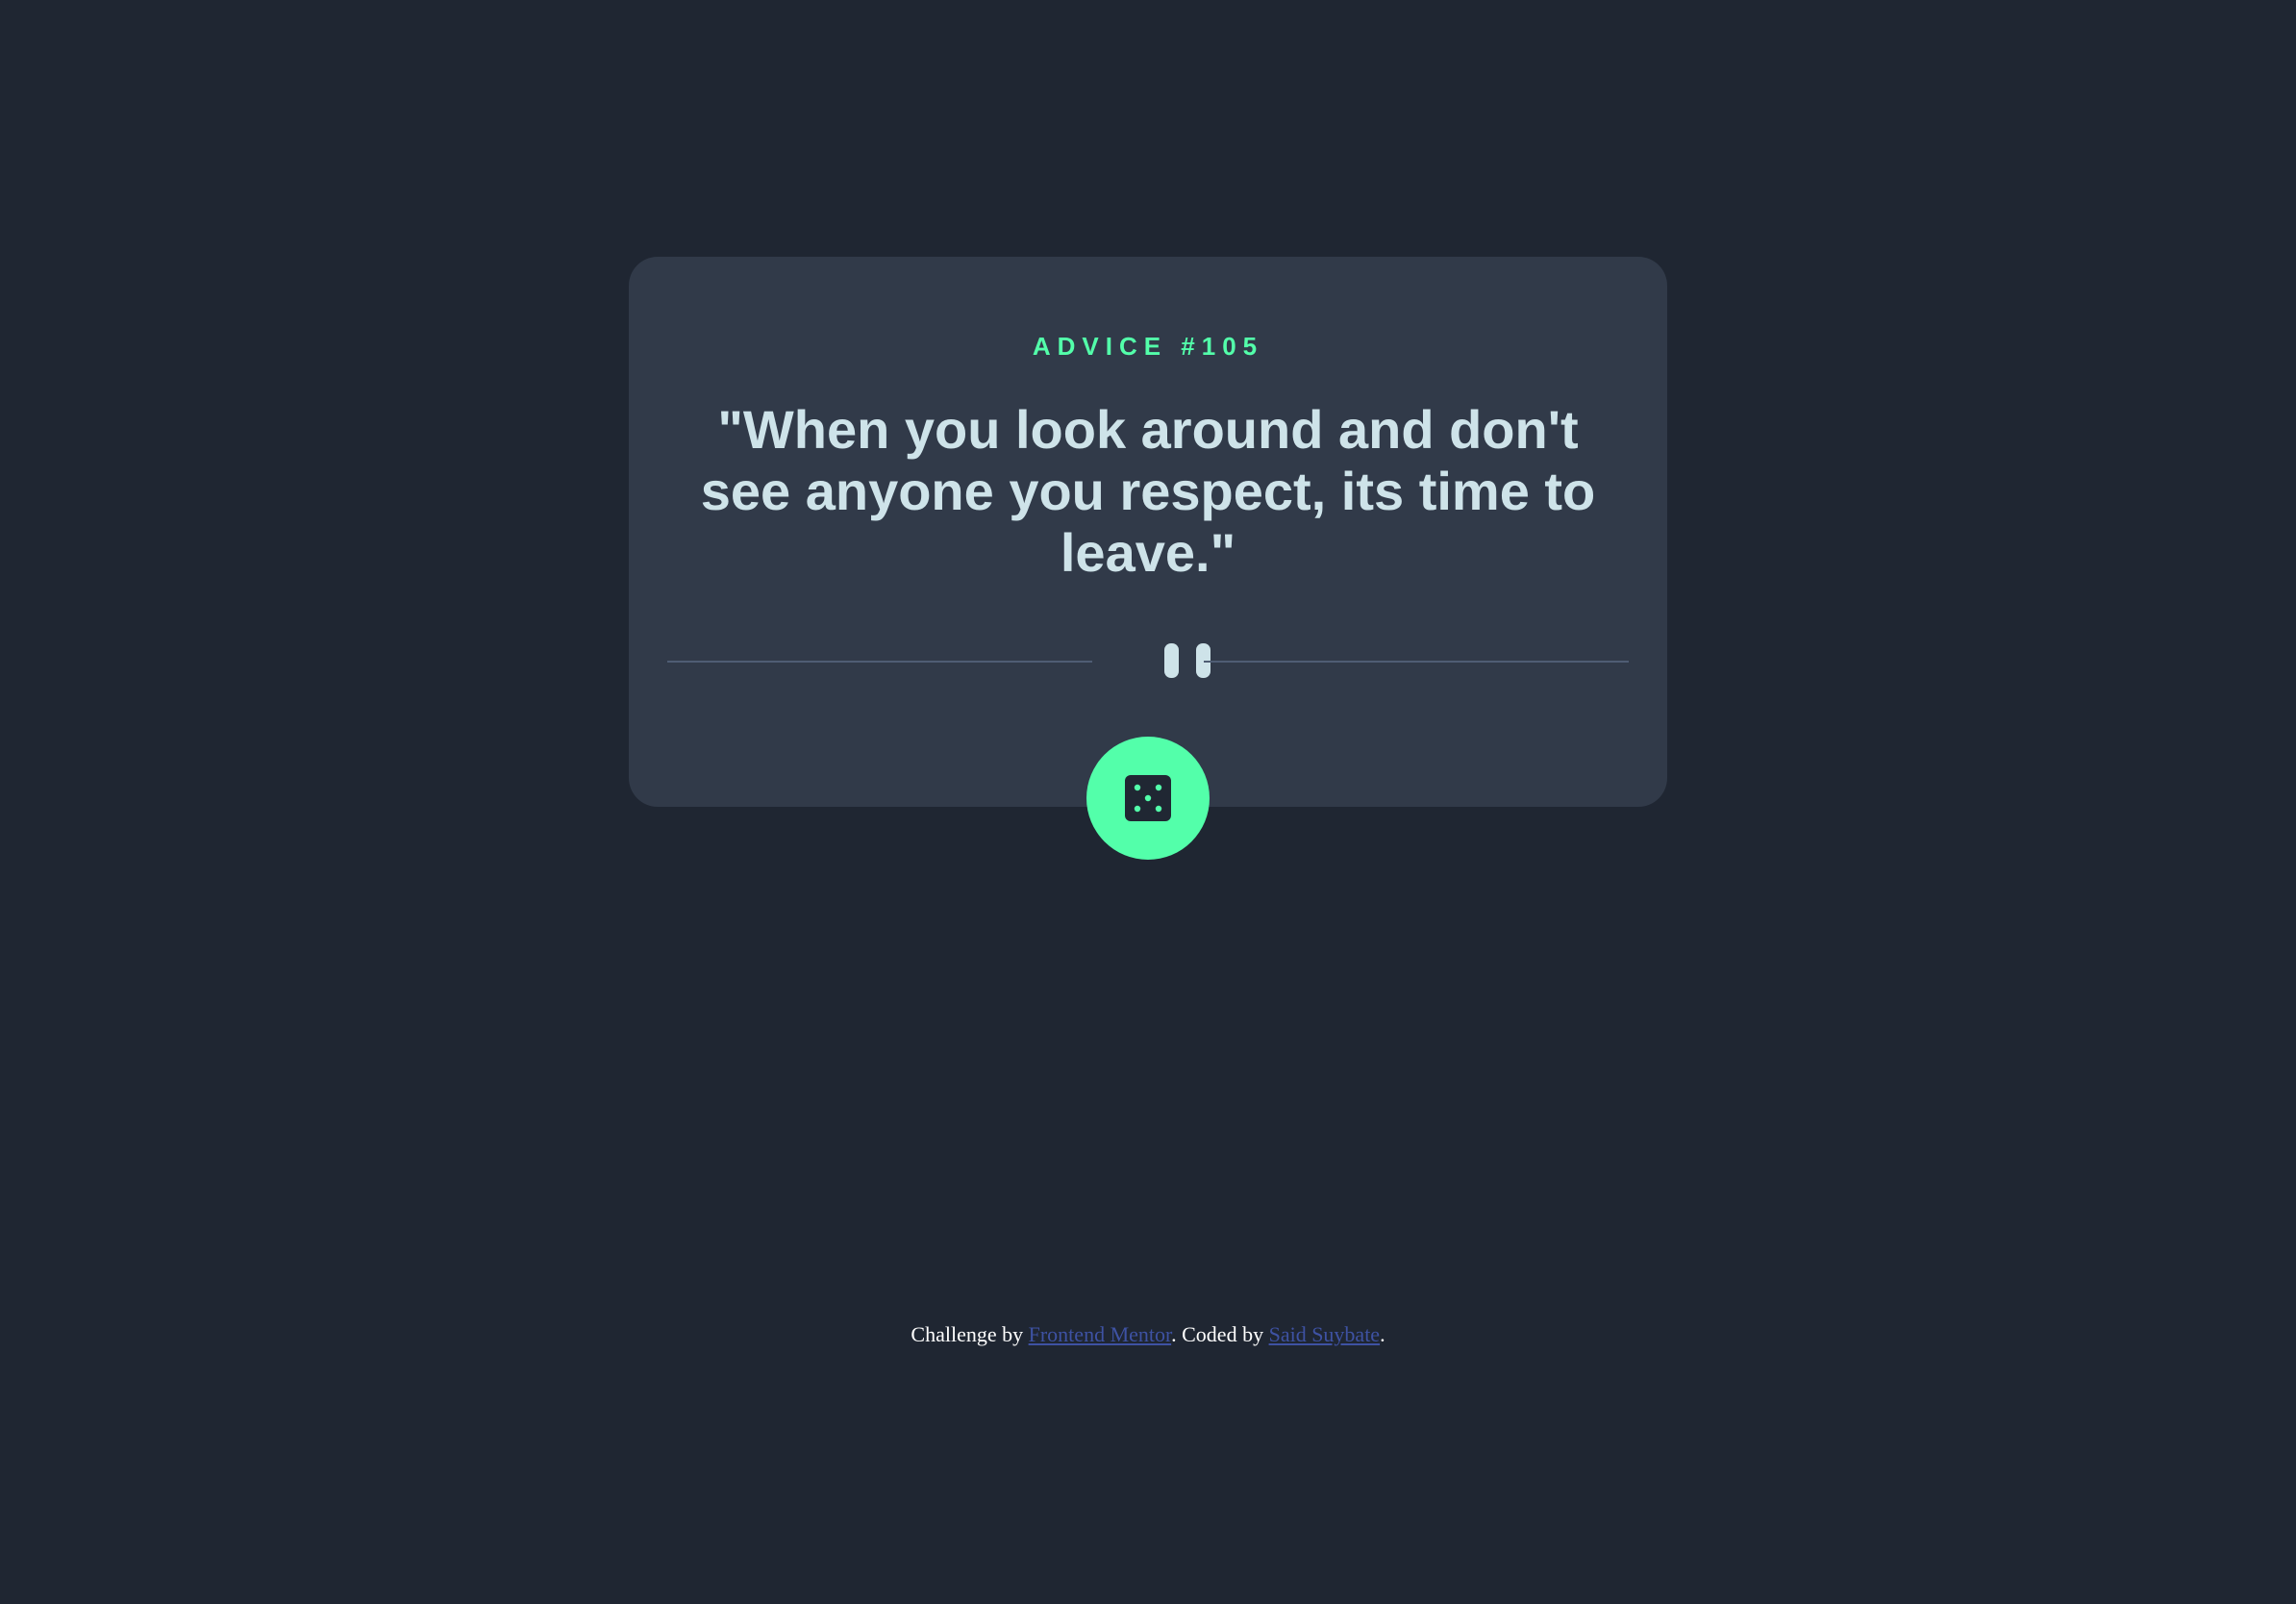 This screenshot has height=1604, width=2296. Describe the element at coordinates (1148, 660) in the screenshot. I see `pattern-divider` at that location.